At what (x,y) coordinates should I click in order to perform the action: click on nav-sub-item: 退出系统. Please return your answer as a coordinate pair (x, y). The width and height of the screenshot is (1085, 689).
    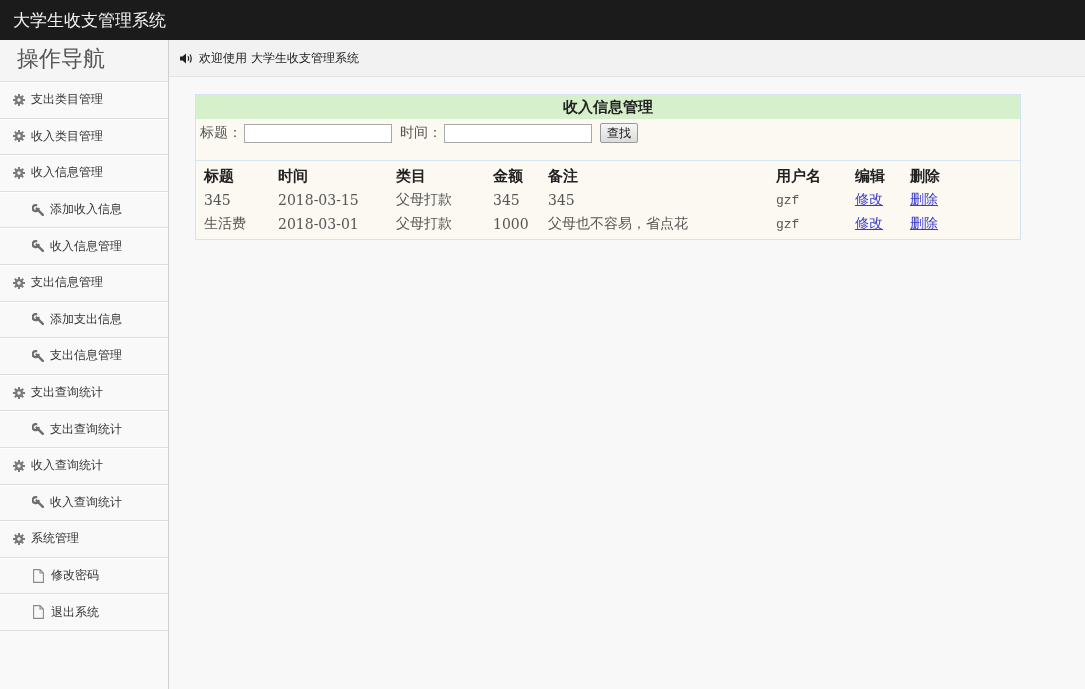
    Looking at the image, I should click on (84, 612).